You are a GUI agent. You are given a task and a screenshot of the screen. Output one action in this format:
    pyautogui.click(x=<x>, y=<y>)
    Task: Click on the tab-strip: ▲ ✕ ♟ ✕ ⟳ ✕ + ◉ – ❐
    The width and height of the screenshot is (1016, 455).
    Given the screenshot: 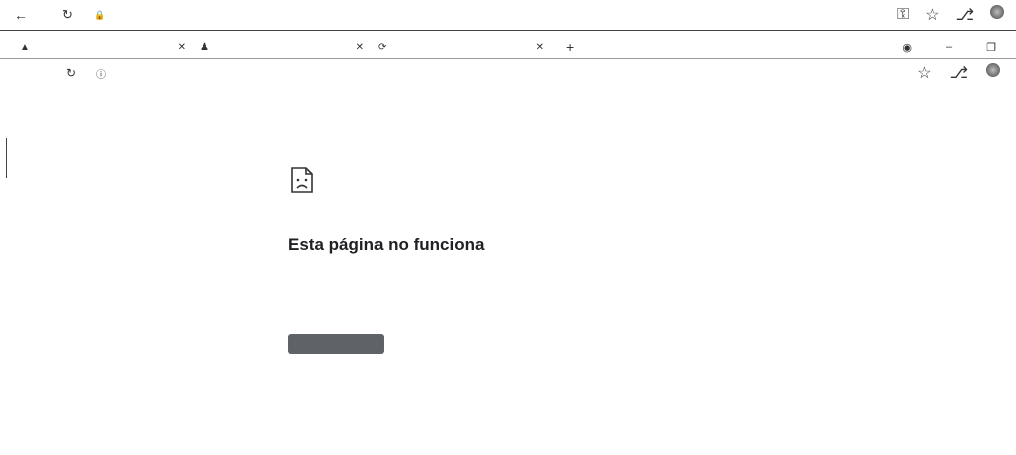 What is the action you would take?
    pyautogui.click(x=508, y=47)
    